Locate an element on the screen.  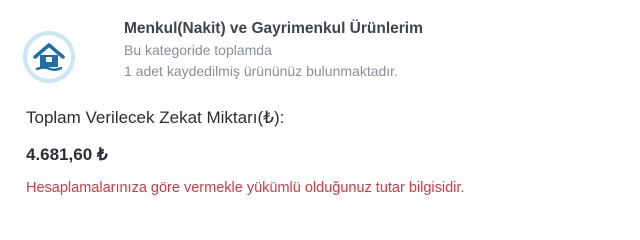
category-description-line1: Bu kategoride toplamda is located at coordinates (198, 50).